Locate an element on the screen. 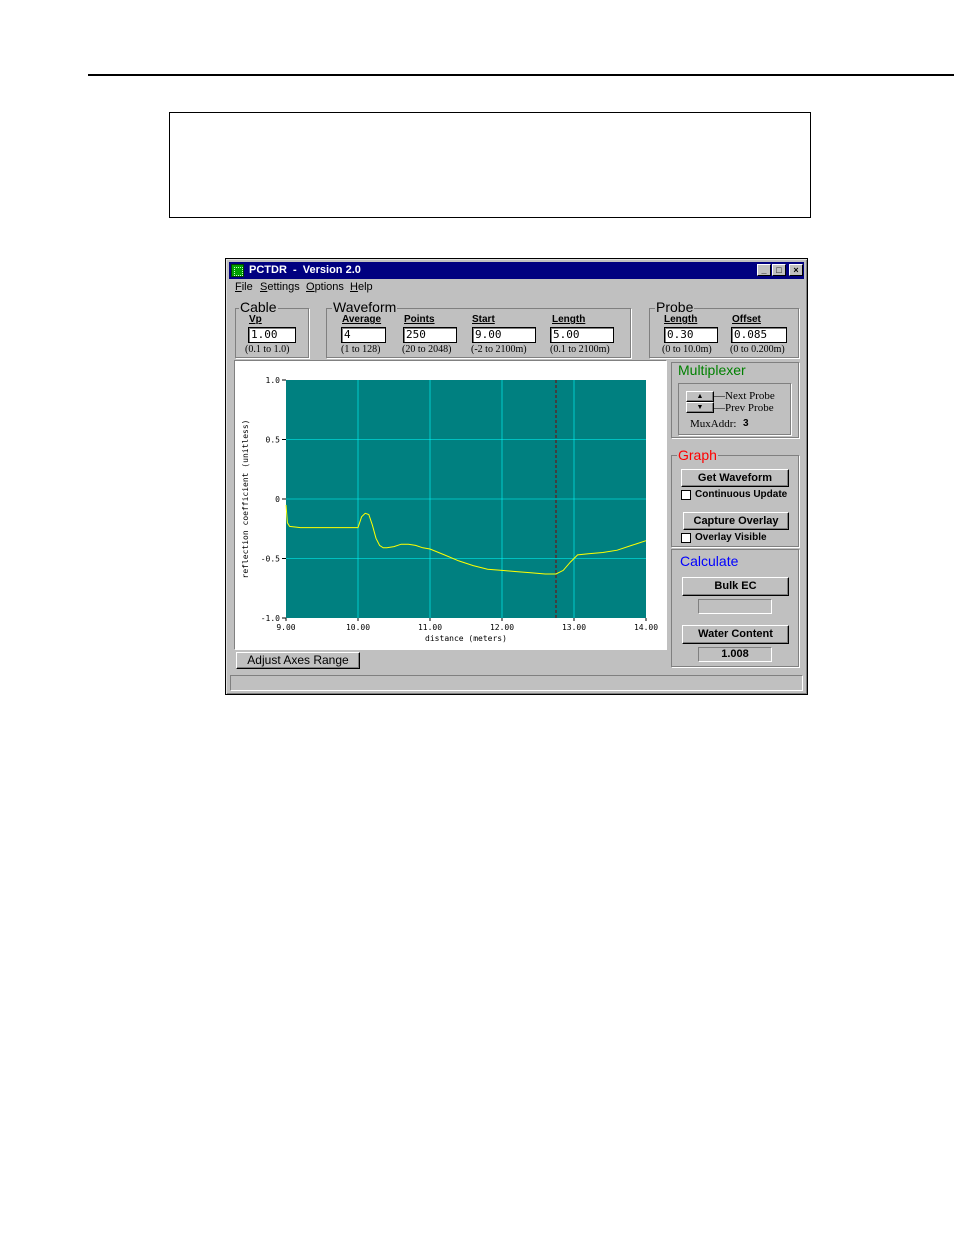  vp-label: Vp is located at coordinates (255, 319).